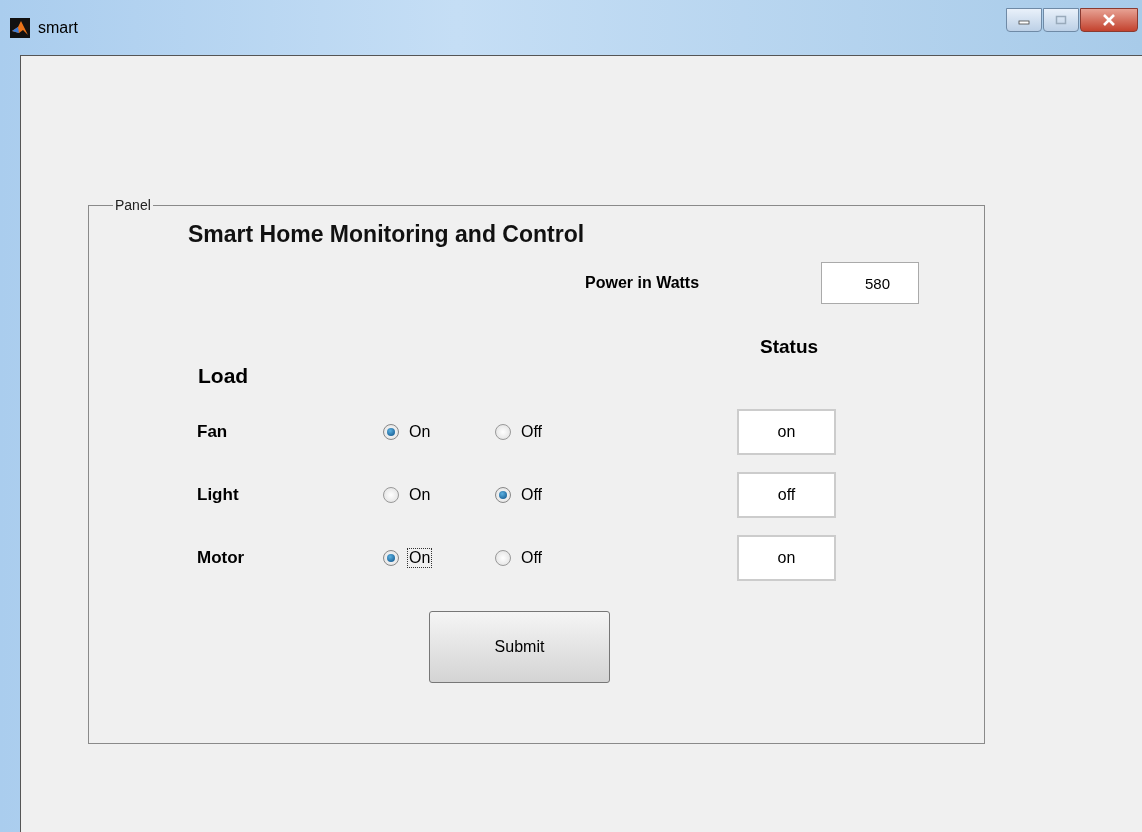  What do you see at coordinates (213, 431) in the screenshot?
I see `load-name: Fan` at bounding box center [213, 431].